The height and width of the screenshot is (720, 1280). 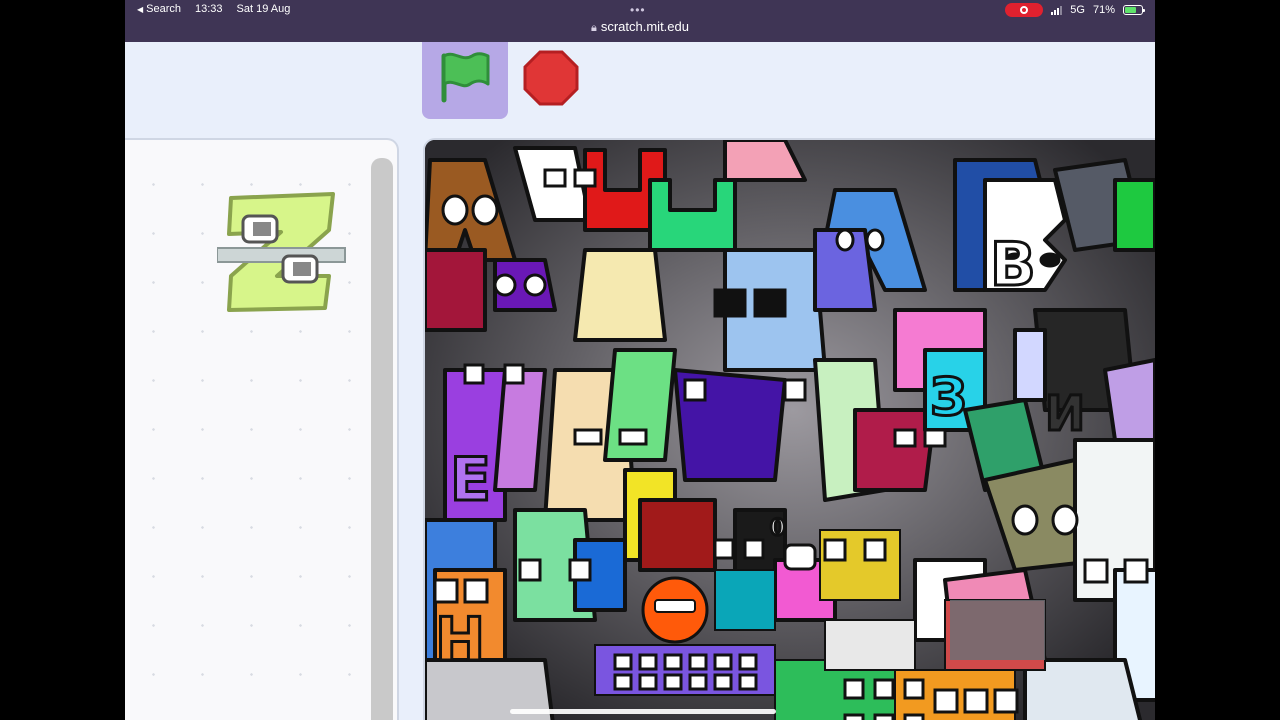 I want to click on status-bar-right: 5G 71%, so click(x=1075, y=10).